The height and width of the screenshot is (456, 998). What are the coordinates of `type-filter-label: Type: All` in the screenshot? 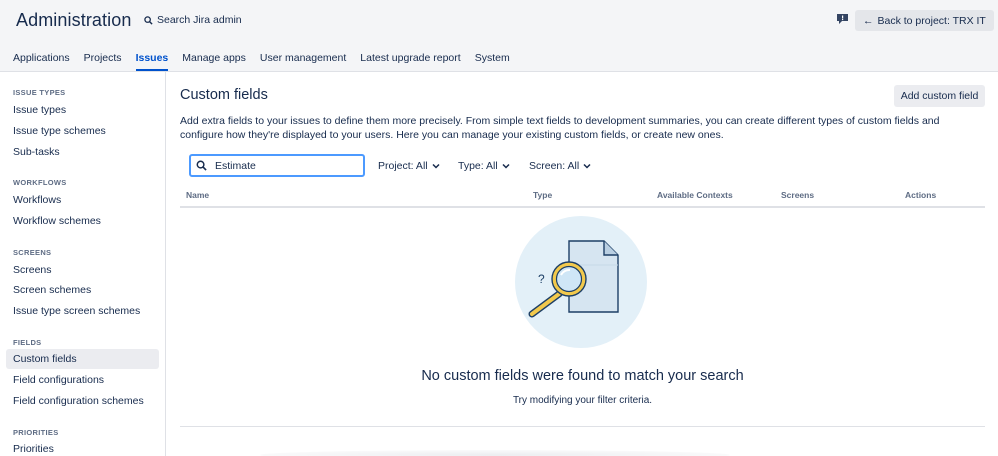 It's located at (478, 166).